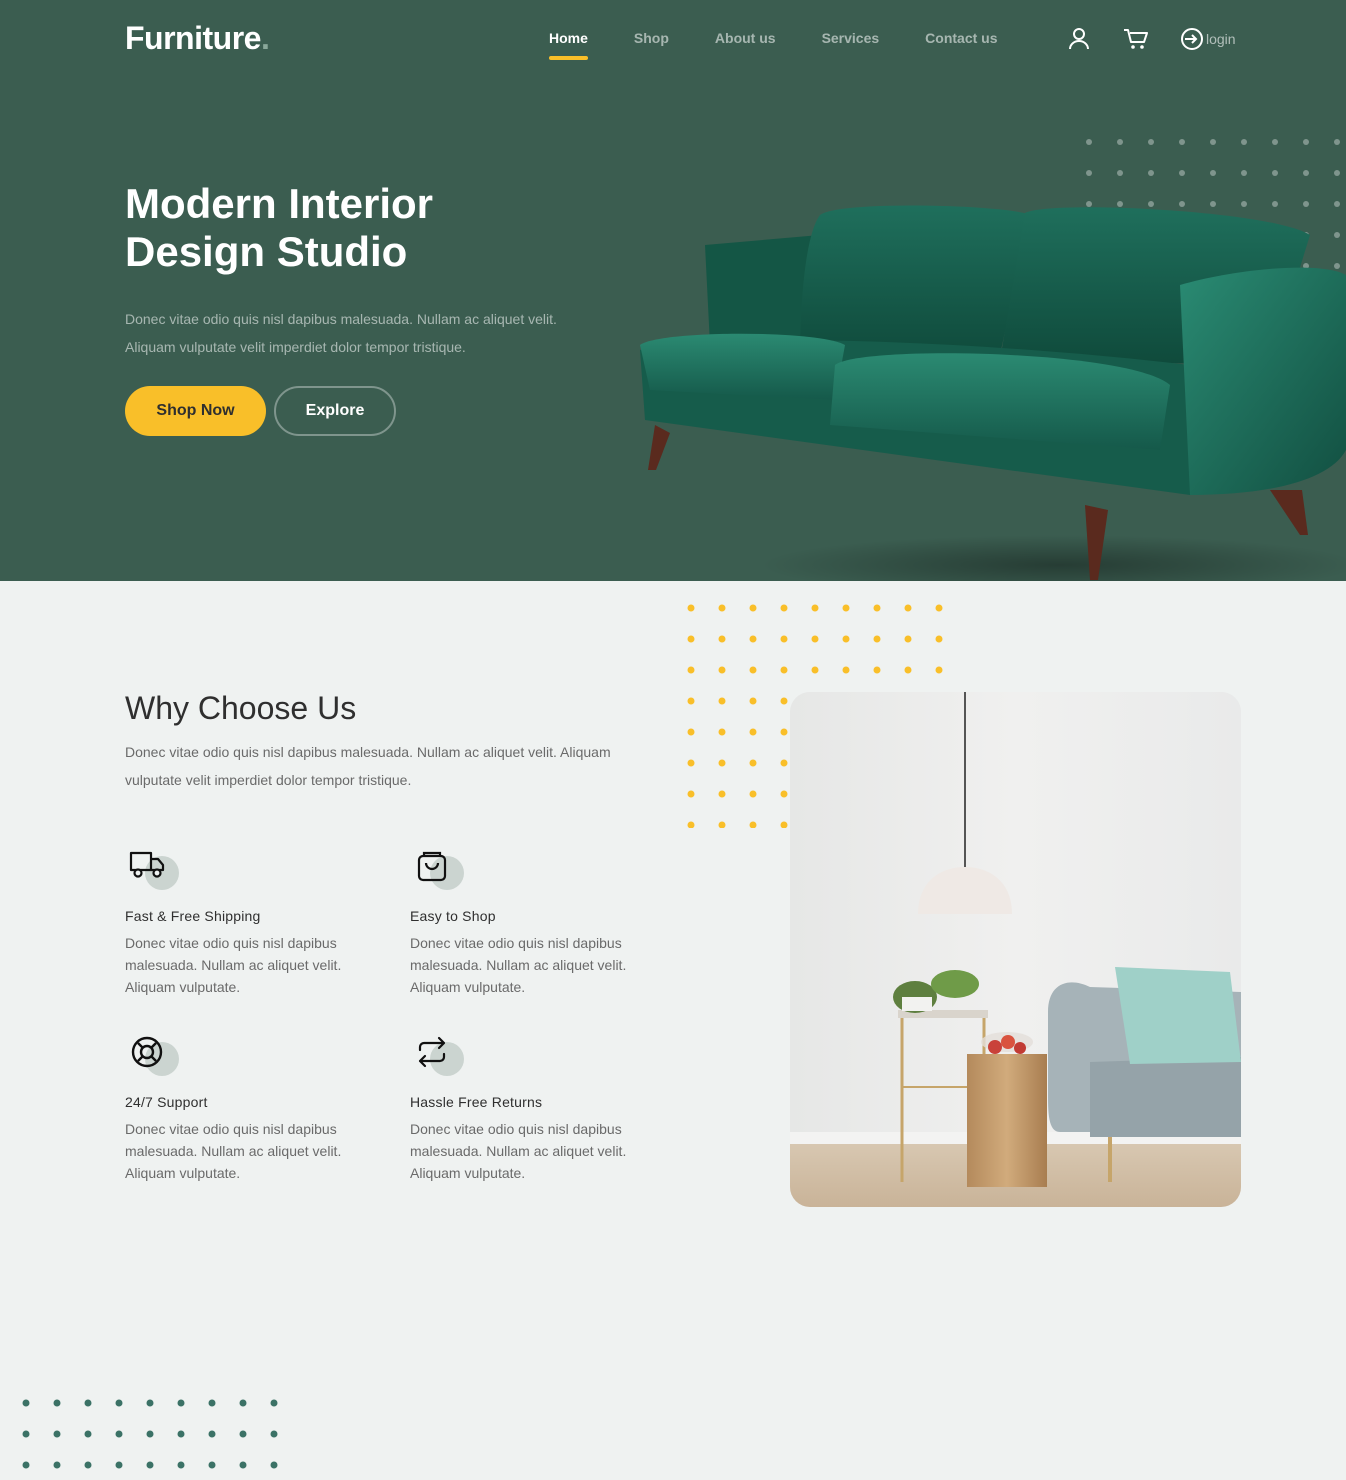 The image size is (1346, 1480). Describe the element at coordinates (851, 45) in the screenshot. I see `nav-services: Services` at that location.